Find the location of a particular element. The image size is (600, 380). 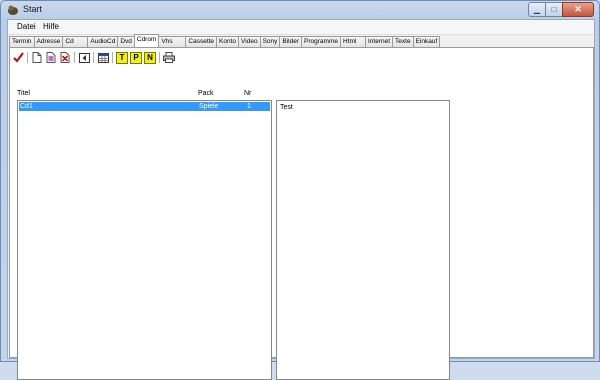

toolbar: T P N is located at coordinates (94, 57).